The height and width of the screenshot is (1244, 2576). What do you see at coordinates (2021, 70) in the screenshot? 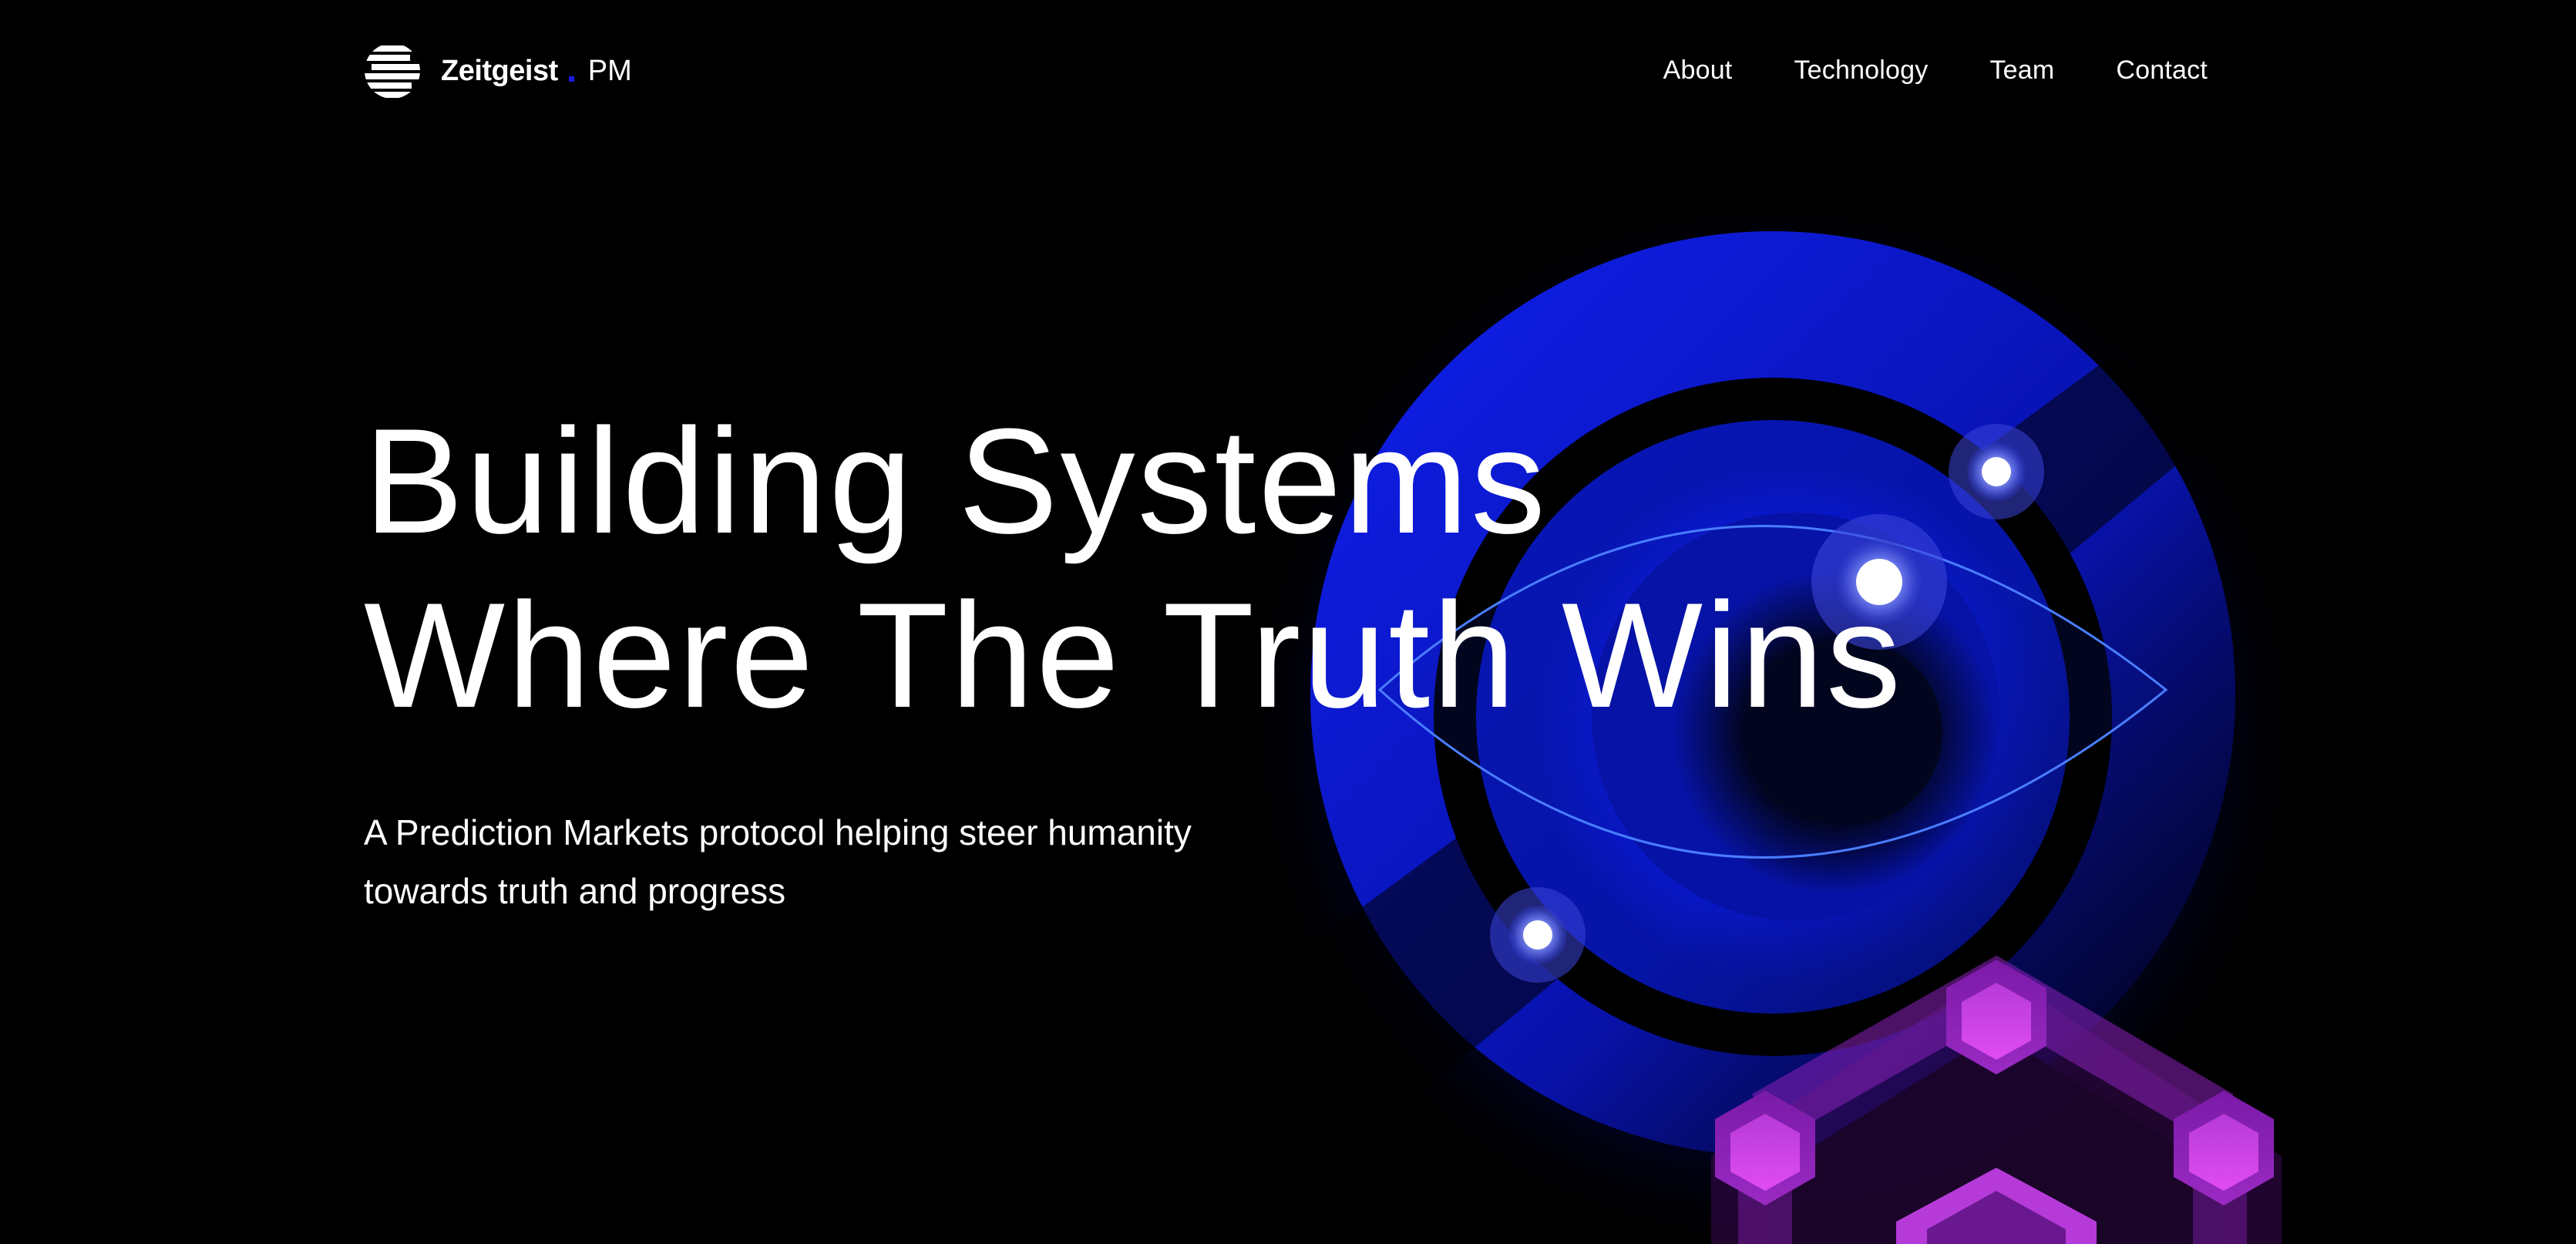
I see `nav-link-team: Team` at bounding box center [2021, 70].